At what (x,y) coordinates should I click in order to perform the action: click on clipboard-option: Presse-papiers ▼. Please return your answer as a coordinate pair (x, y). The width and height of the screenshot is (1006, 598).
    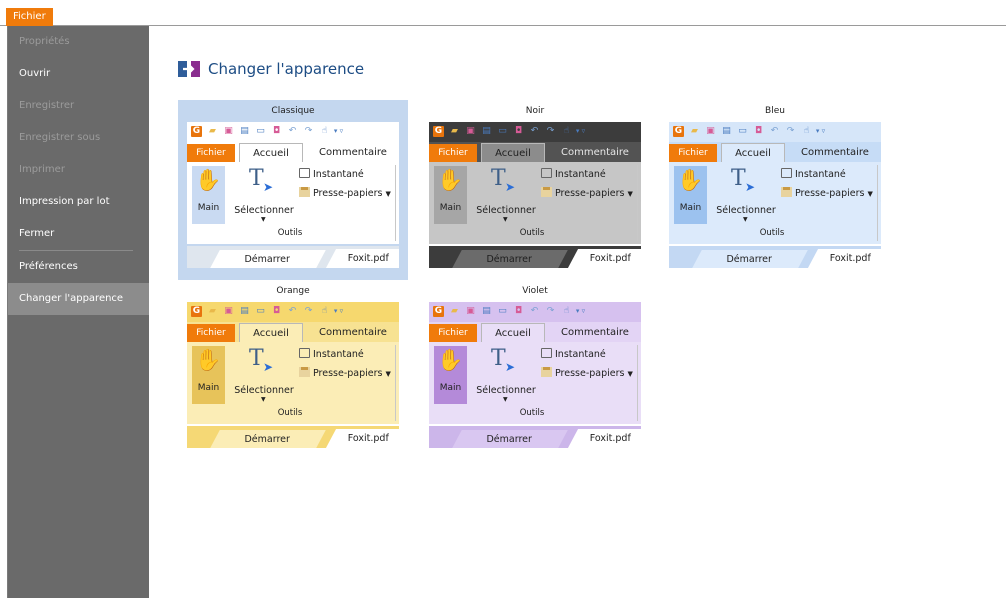
    Looking at the image, I should click on (345, 193).